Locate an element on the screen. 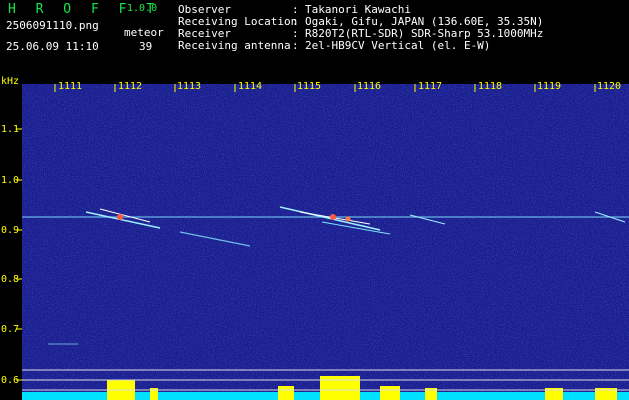 Image resolution: width=629 pixels, height=400 pixels. x-tick-label: 1111 is located at coordinates (70, 86).